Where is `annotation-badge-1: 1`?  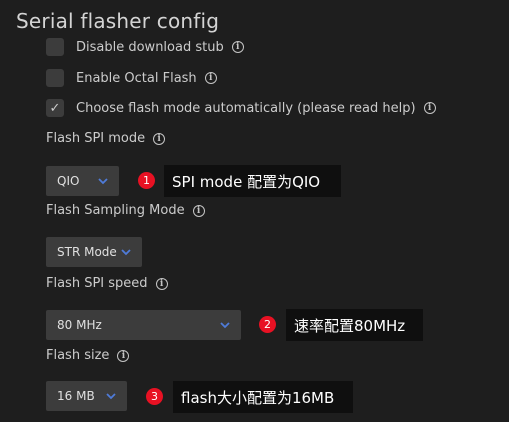
annotation-badge-1: 1 is located at coordinates (146, 180).